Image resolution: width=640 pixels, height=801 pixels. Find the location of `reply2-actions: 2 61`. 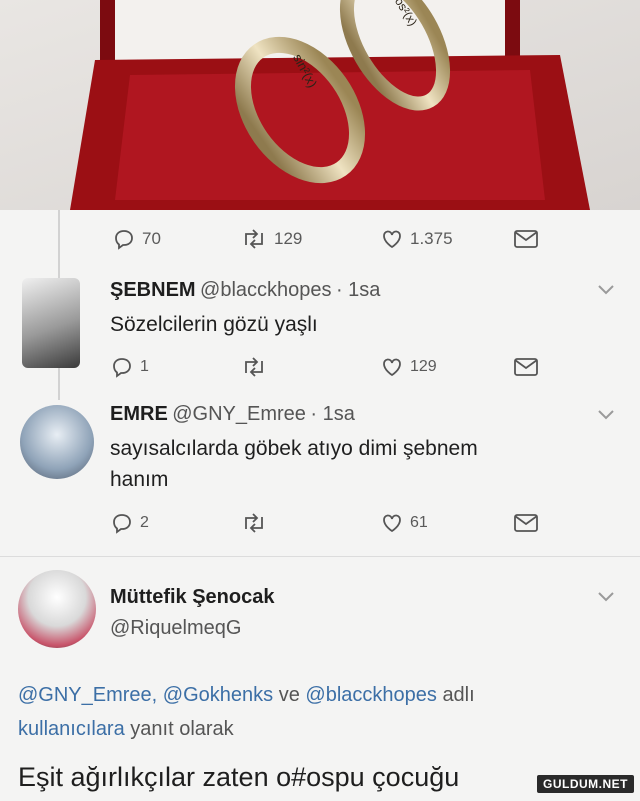

reply2-actions: 2 61 is located at coordinates (320, 524).